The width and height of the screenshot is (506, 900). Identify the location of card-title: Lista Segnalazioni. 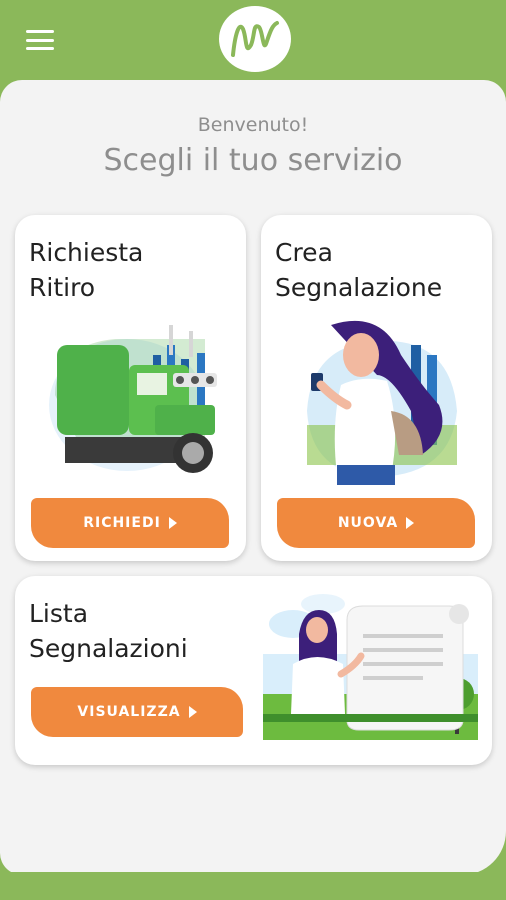
(108, 631).